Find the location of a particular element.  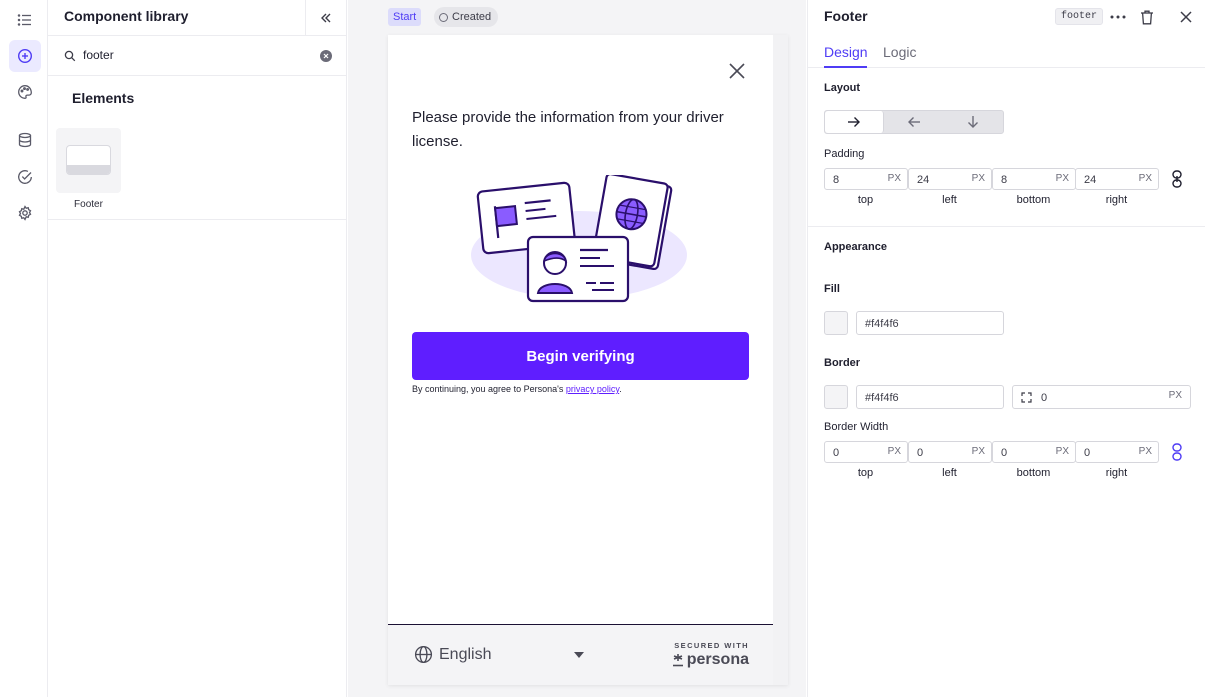

direction-left-button is located at coordinates (913, 122).